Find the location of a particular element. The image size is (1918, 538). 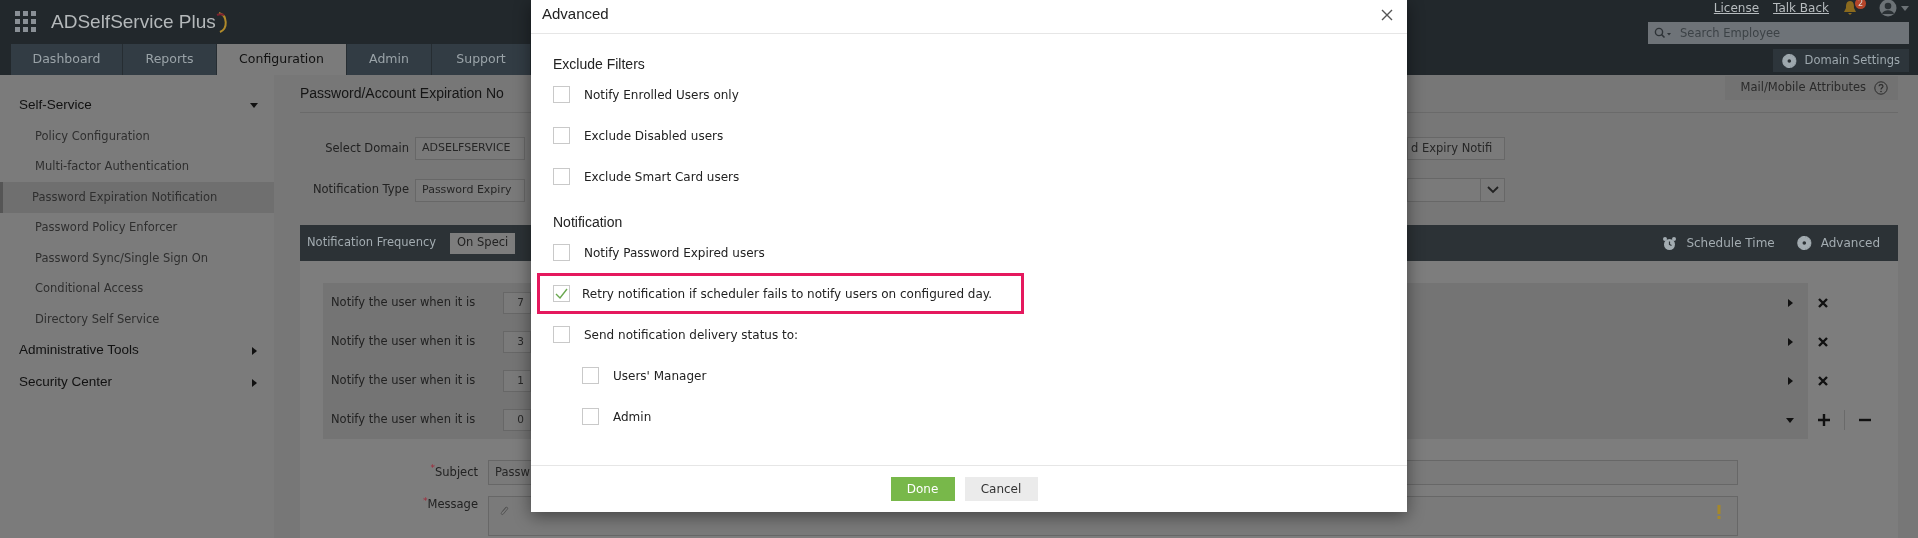

sidebar-section: Administrative Tools is located at coordinates (137, 350).